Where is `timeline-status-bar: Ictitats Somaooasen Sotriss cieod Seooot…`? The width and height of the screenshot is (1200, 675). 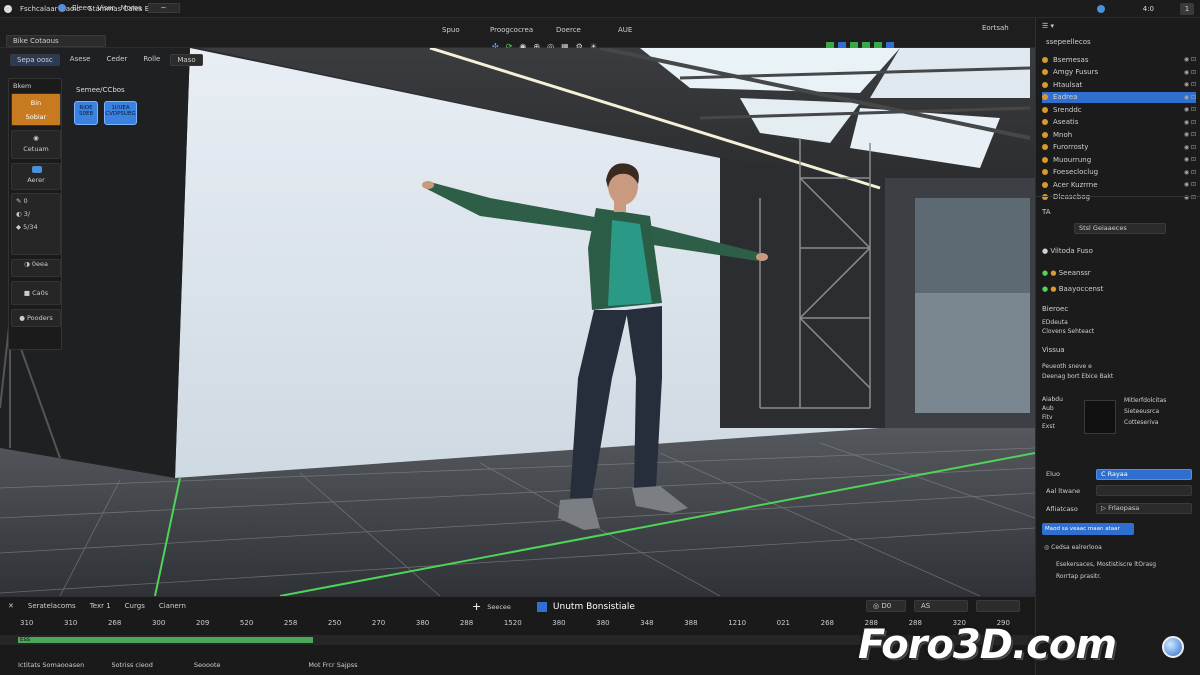
timeline-status-bar: Ictitats Somaooasen Sotriss cieod Seooot… is located at coordinates (200, 665).